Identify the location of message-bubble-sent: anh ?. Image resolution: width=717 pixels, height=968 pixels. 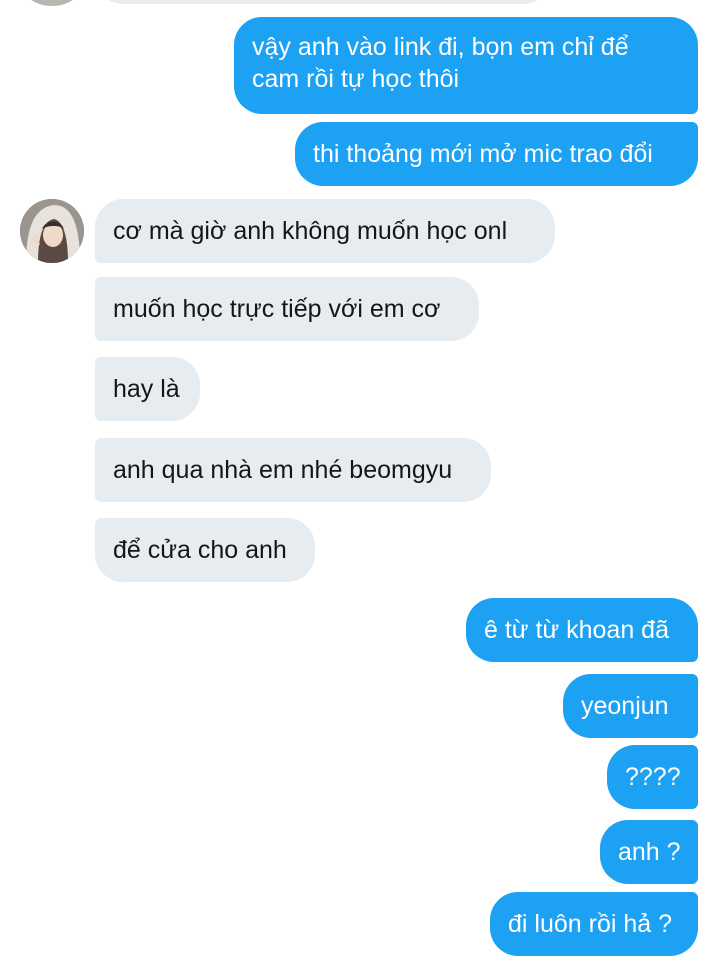
(649, 852).